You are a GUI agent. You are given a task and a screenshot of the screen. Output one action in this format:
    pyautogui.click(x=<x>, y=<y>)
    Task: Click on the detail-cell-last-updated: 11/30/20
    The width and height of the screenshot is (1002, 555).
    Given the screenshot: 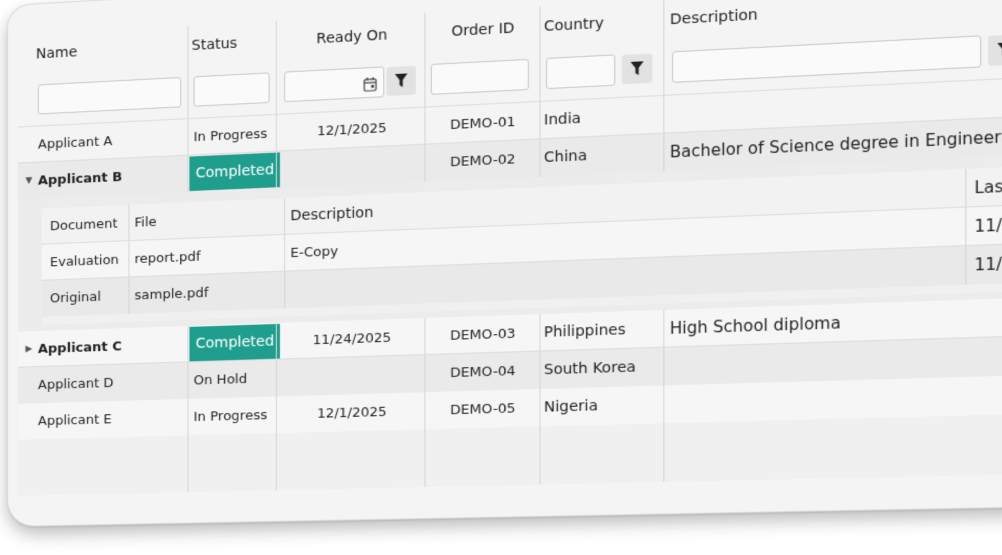 What is the action you would take?
    pyautogui.click(x=988, y=224)
    